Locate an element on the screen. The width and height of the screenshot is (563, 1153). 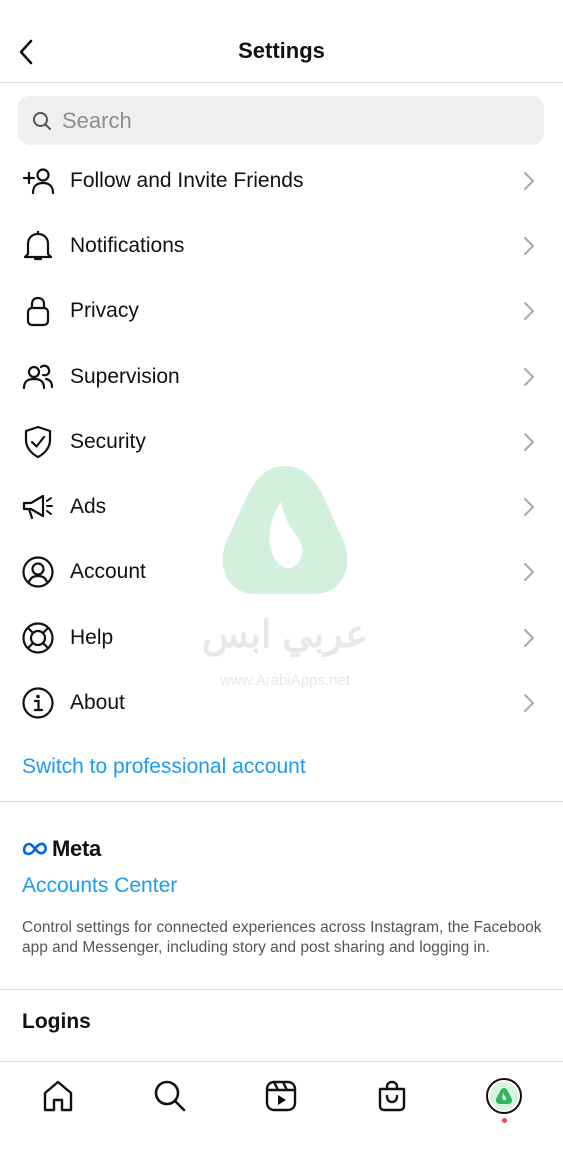
menu-item-follow-invite: Follow and Invite Friends is located at coordinates (281, 180).